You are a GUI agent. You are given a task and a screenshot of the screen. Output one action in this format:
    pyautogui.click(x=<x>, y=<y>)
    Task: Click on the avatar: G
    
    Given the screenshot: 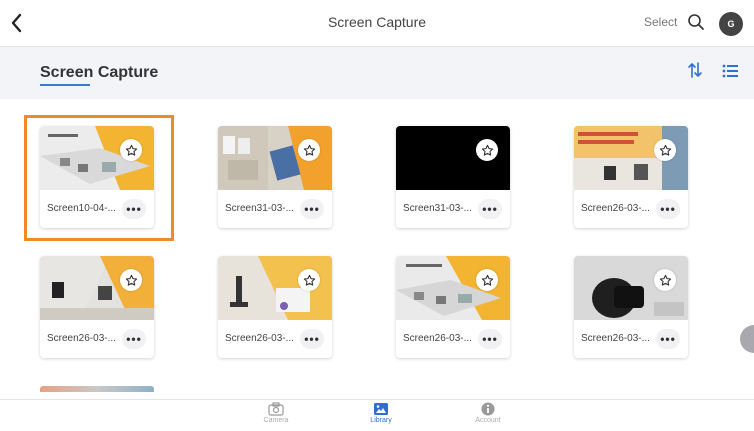 What is the action you would take?
    pyautogui.click(x=731, y=24)
    